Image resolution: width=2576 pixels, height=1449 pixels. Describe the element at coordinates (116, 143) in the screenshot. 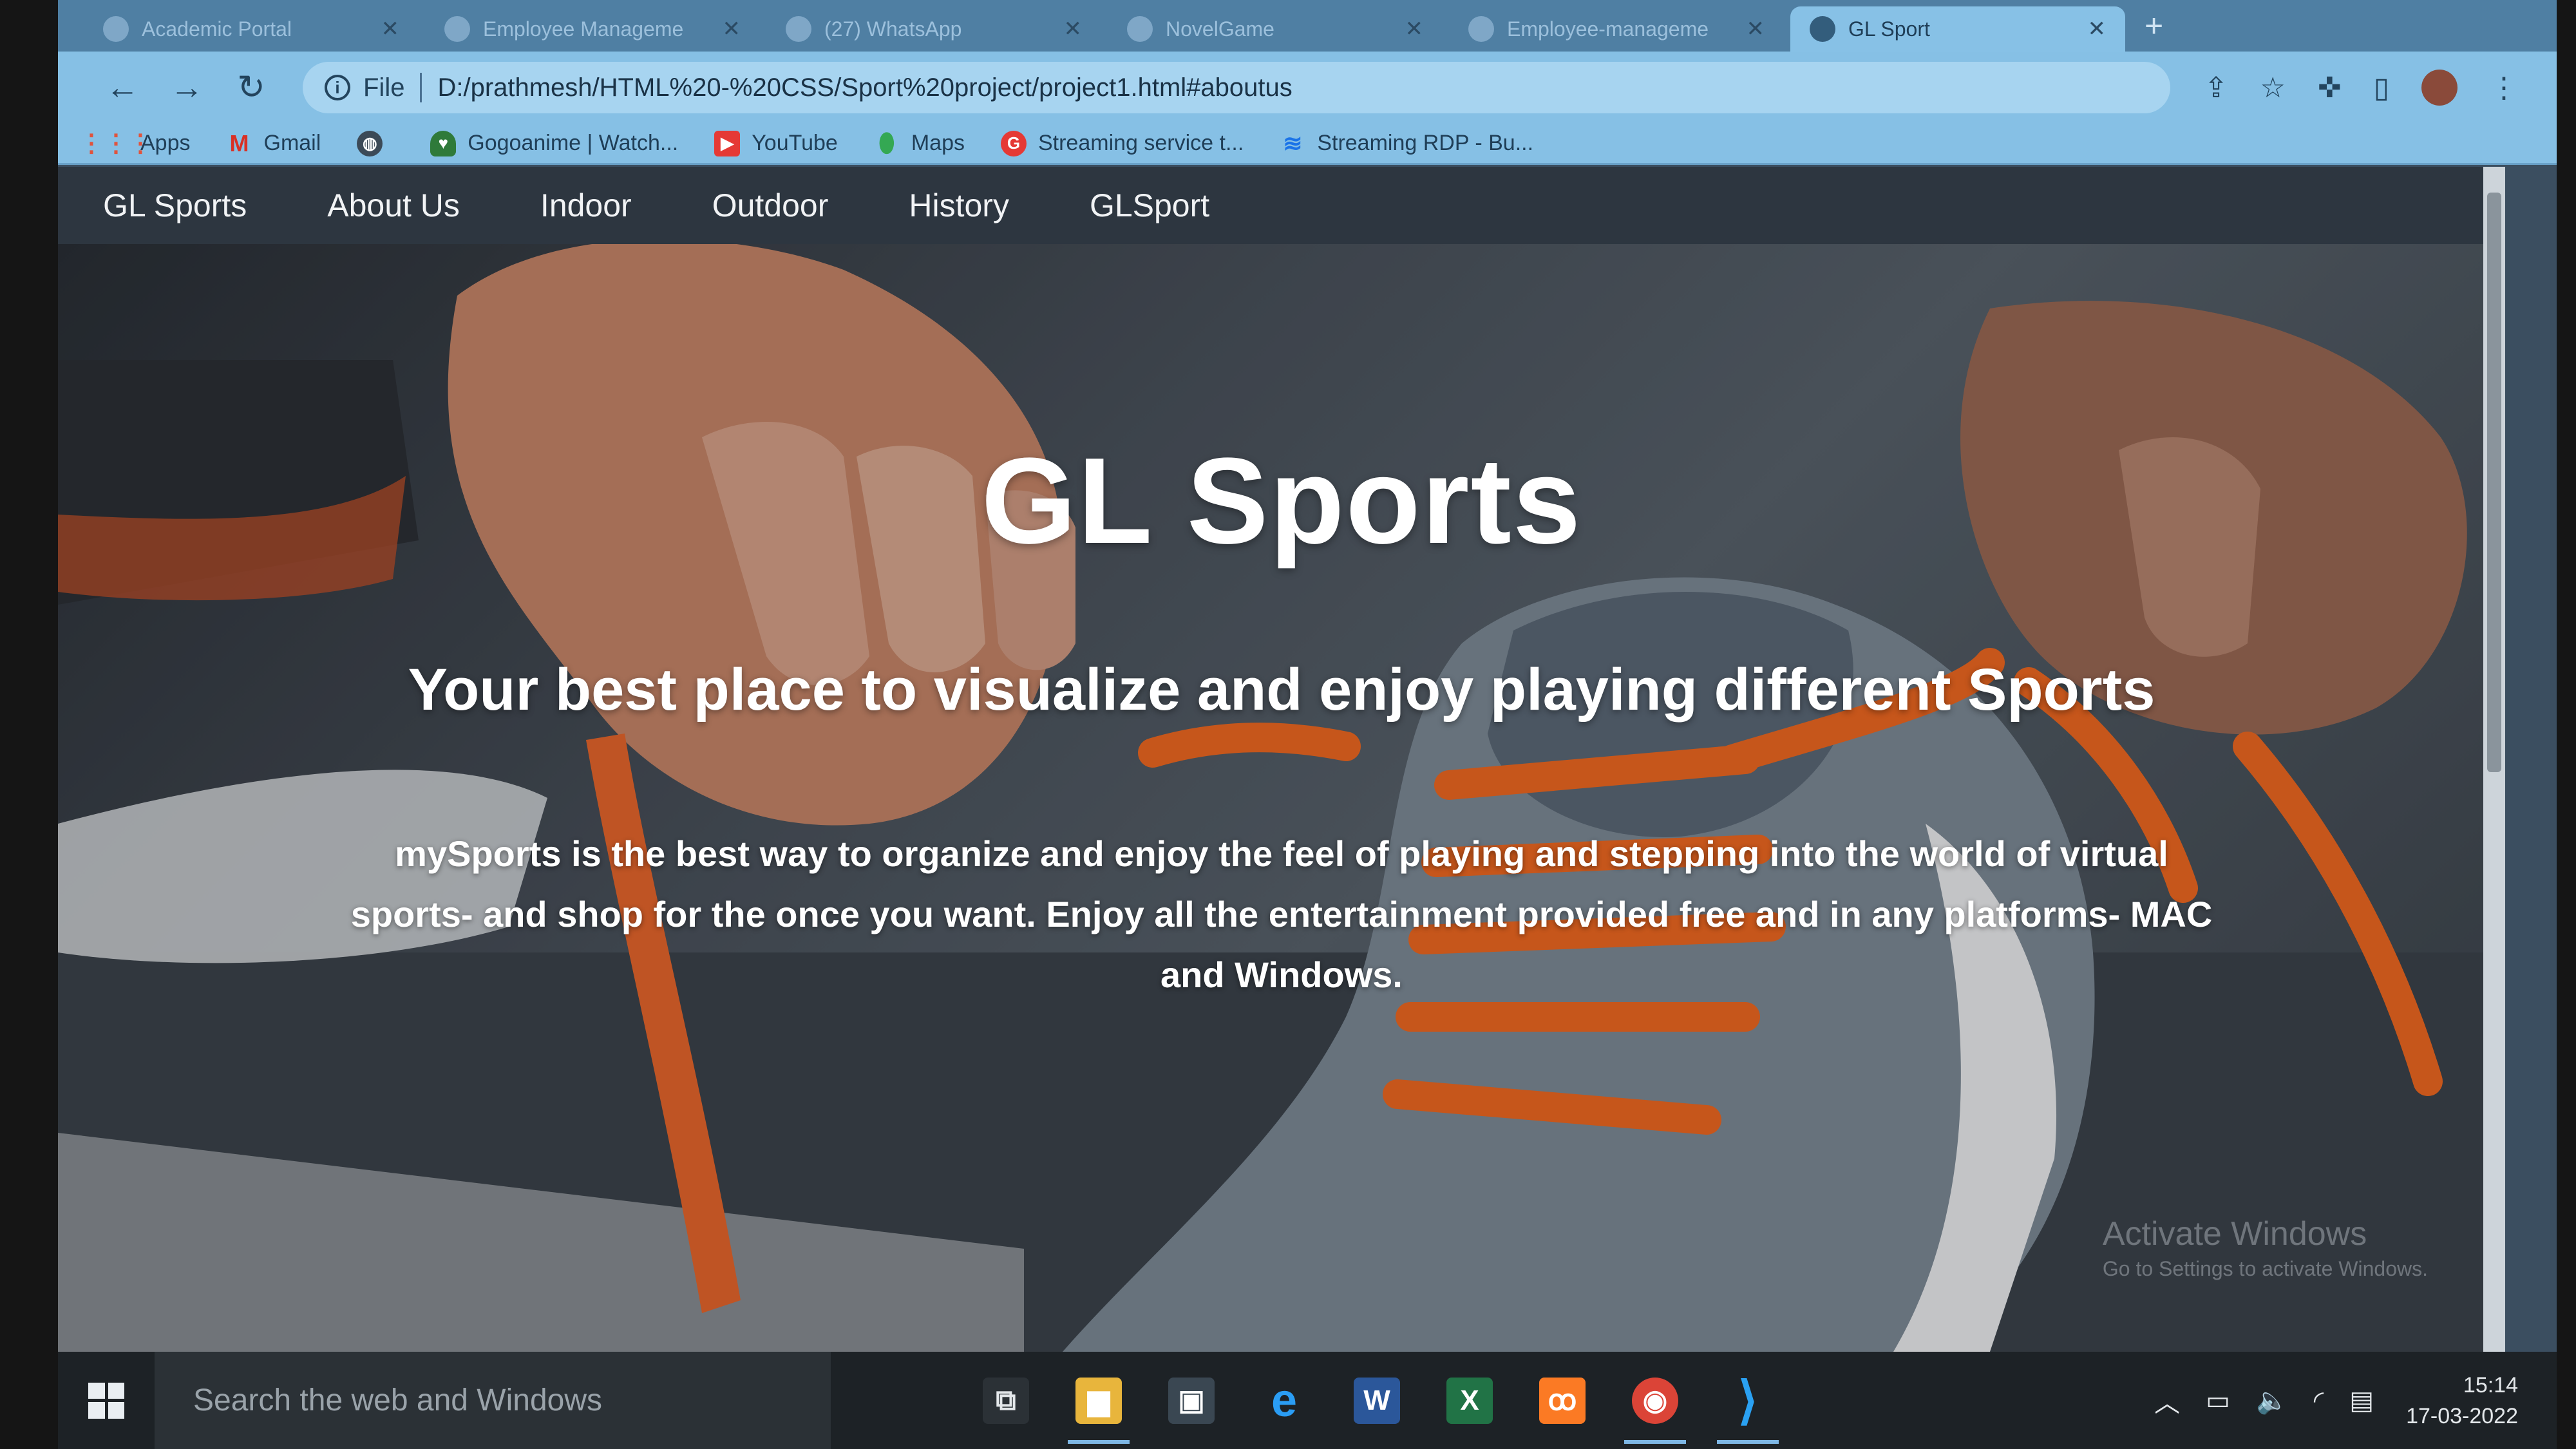

I see `apps-grid-icon: ⋮⋮⋮` at that location.